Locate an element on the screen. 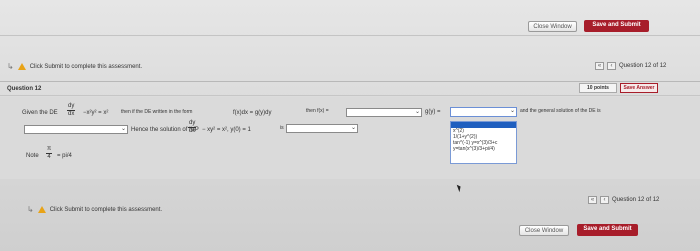 Image resolution: width=700 pixels, height=251 pixels. save-answer-button: Save Answer is located at coordinates (639, 88).